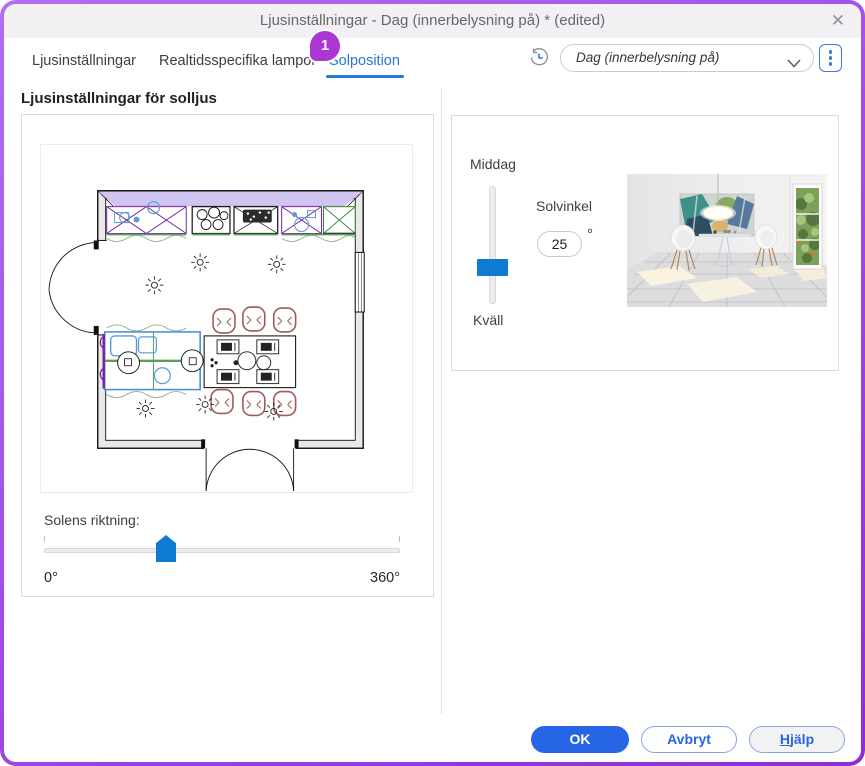  I want to click on sun-angle-label: Solvinkel, so click(564, 206).